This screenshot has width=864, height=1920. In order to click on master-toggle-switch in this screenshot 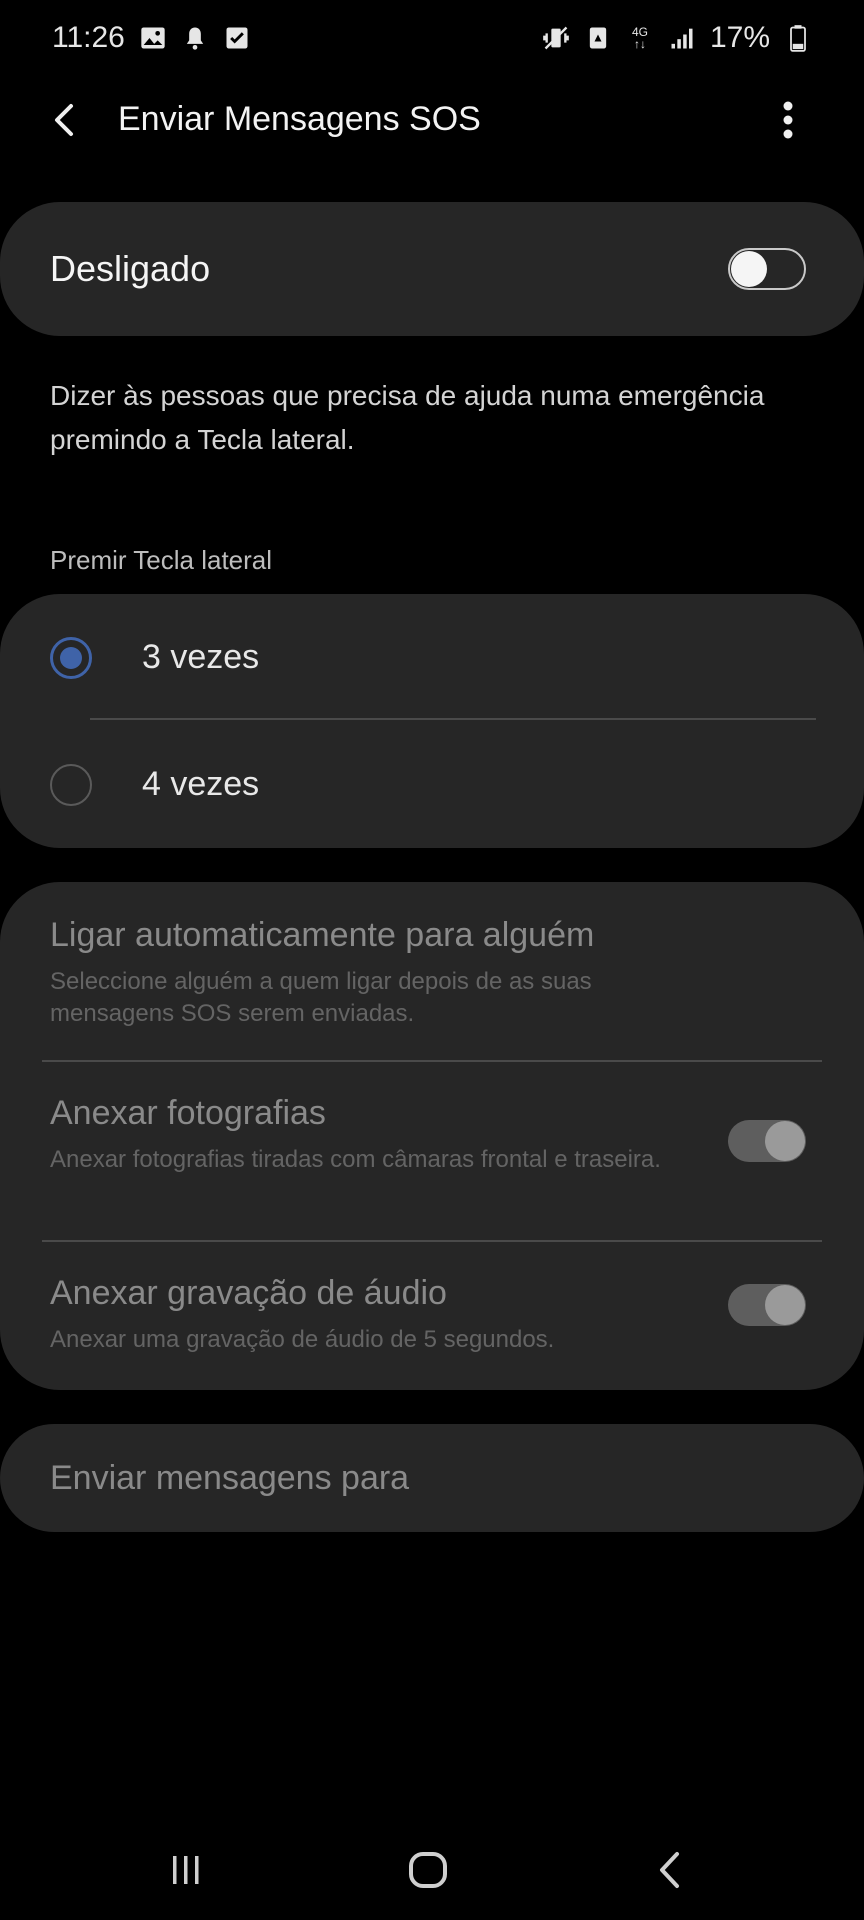, I will do `click(767, 269)`.